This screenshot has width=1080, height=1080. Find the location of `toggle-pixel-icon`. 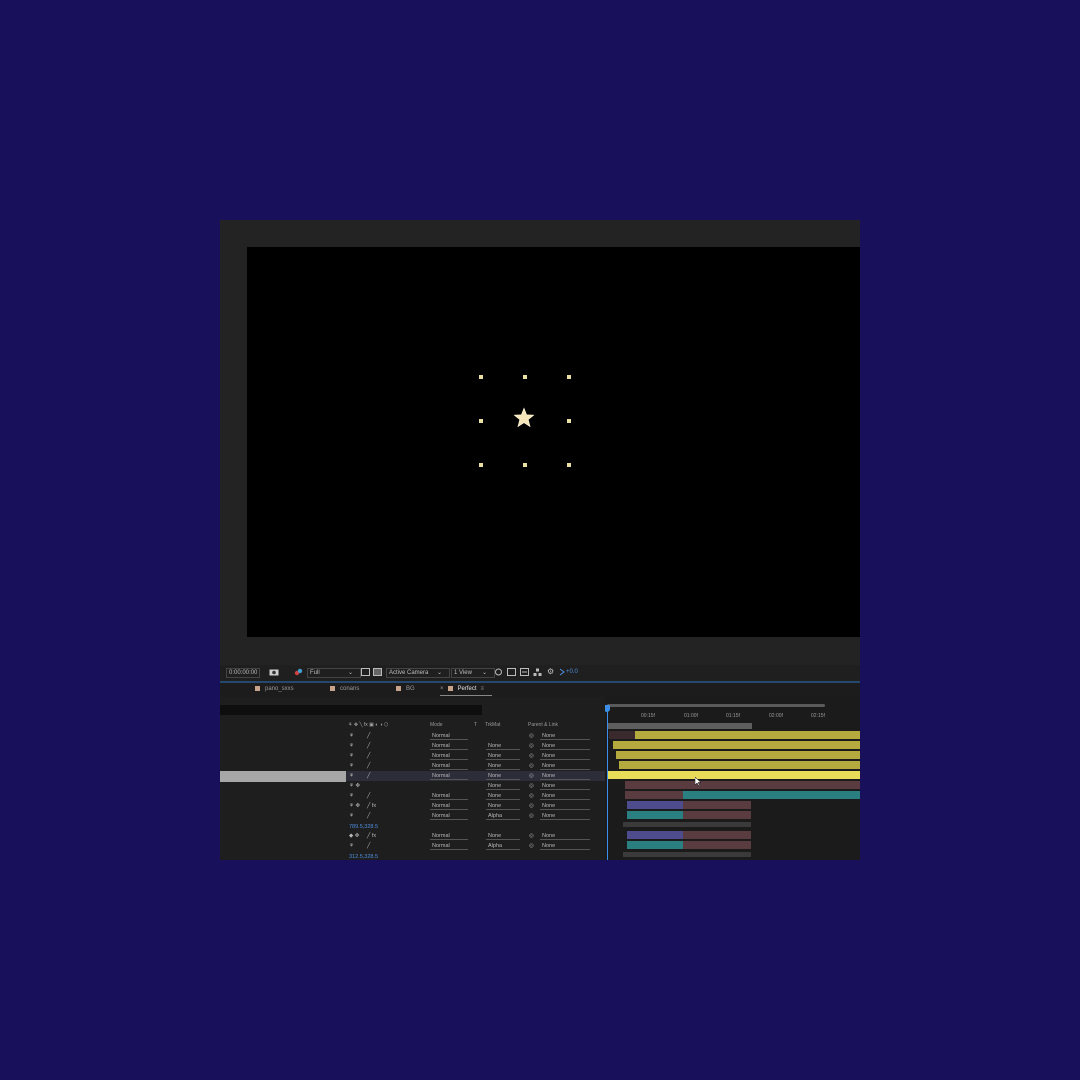

toggle-pixel-icon is located at coordinates (498, 673).